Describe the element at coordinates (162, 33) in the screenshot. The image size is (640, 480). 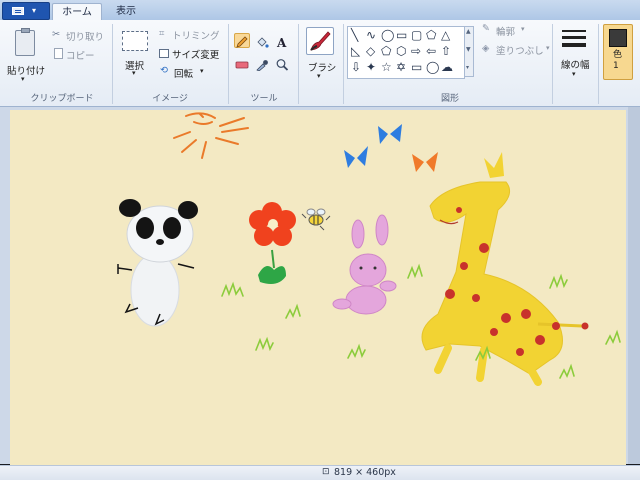
I see `crop-icon: ⌗` at that location.